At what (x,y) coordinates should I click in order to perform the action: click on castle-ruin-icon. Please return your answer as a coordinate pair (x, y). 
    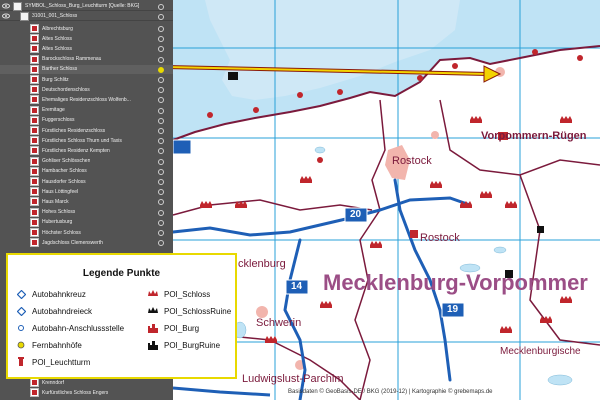
    Looking at the image, I should click on (153, 345).